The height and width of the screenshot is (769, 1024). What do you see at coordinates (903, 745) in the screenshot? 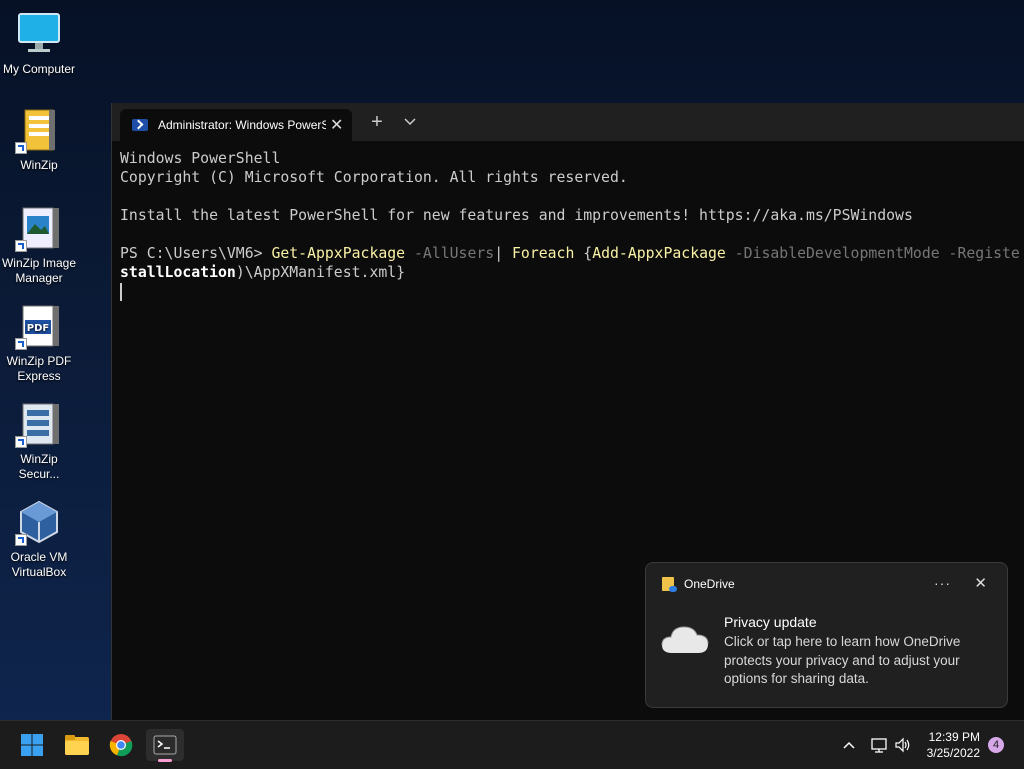
I see `volume-icon` at bounding box center [903, 745].